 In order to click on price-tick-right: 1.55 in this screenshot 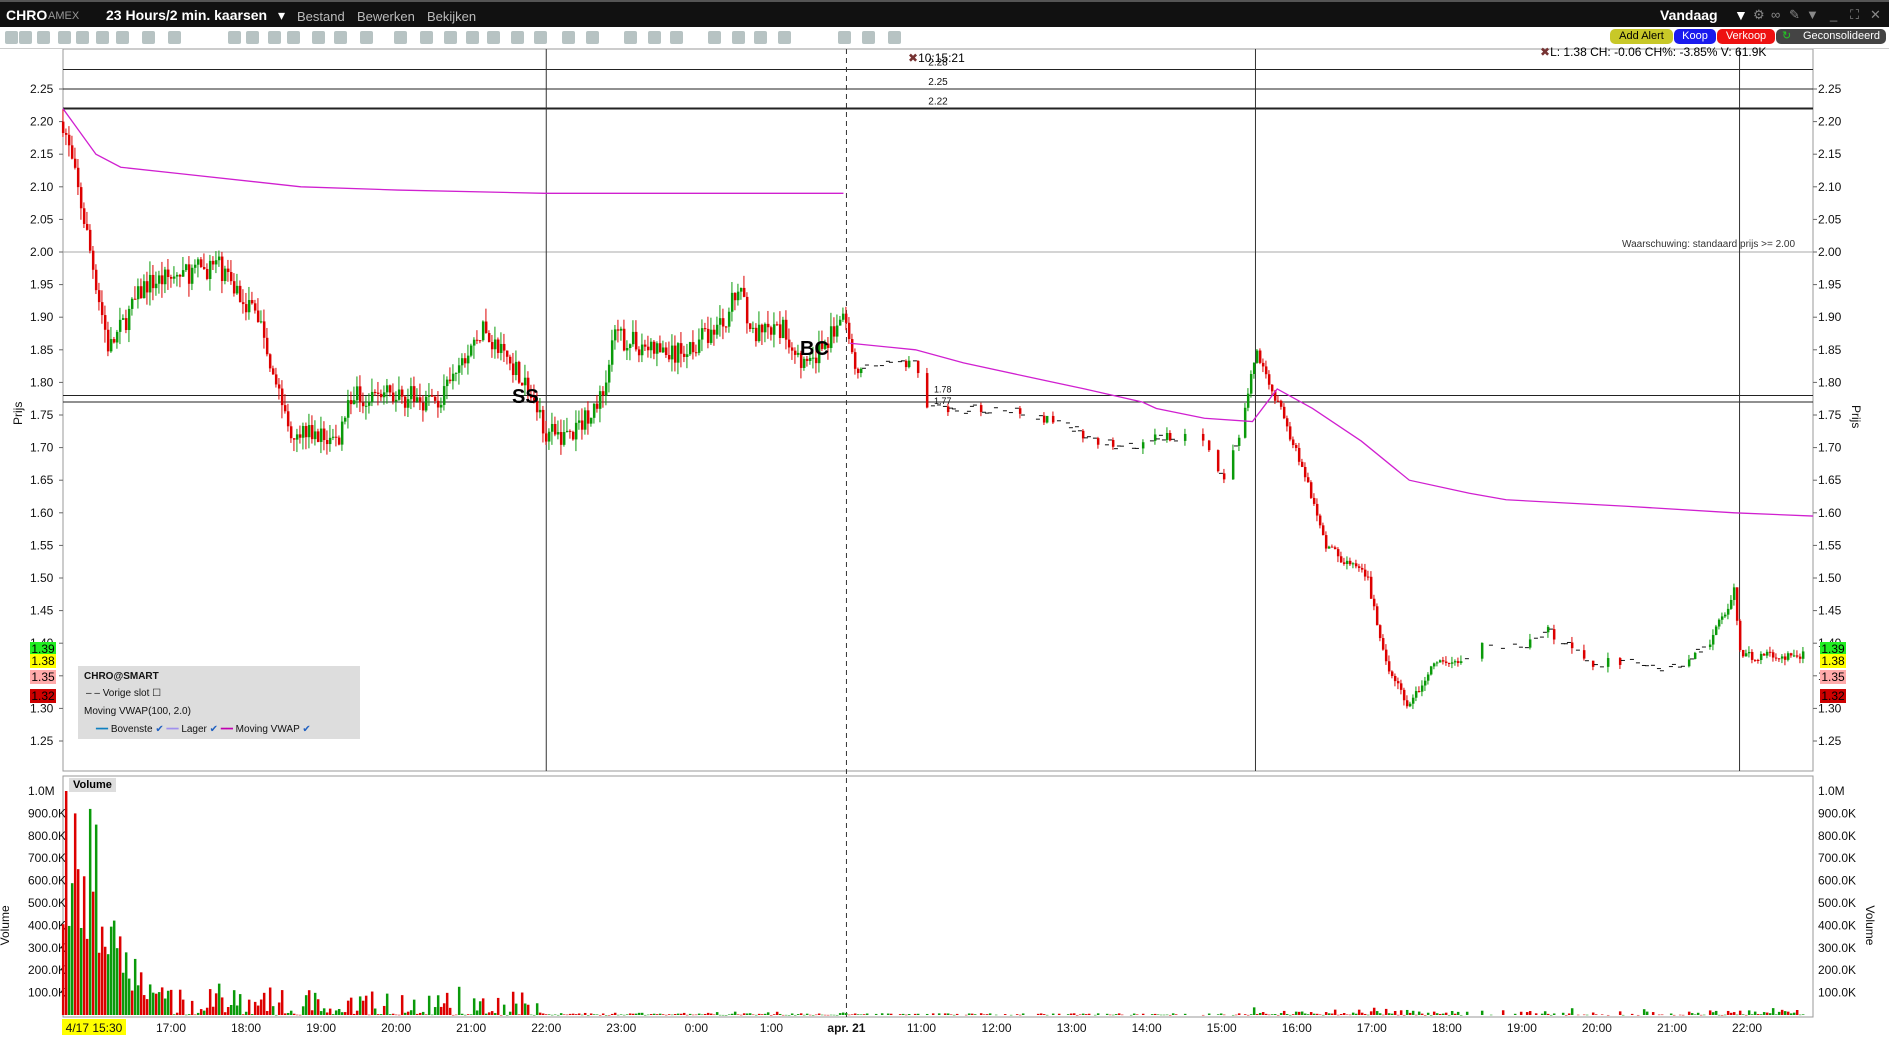, I will do `click(1830, 545)`.